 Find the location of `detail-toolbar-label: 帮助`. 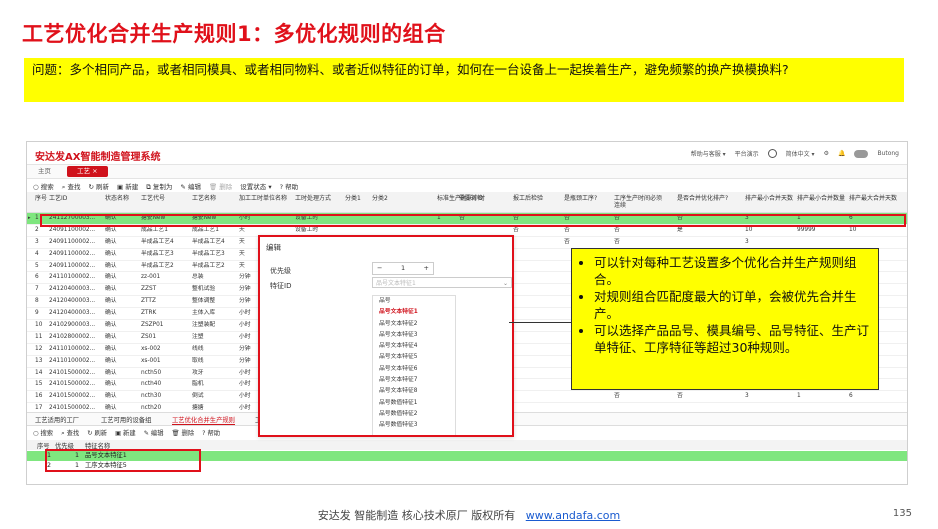

detail-toolbar-label: 帮助 is located at coordinates (214, 433).